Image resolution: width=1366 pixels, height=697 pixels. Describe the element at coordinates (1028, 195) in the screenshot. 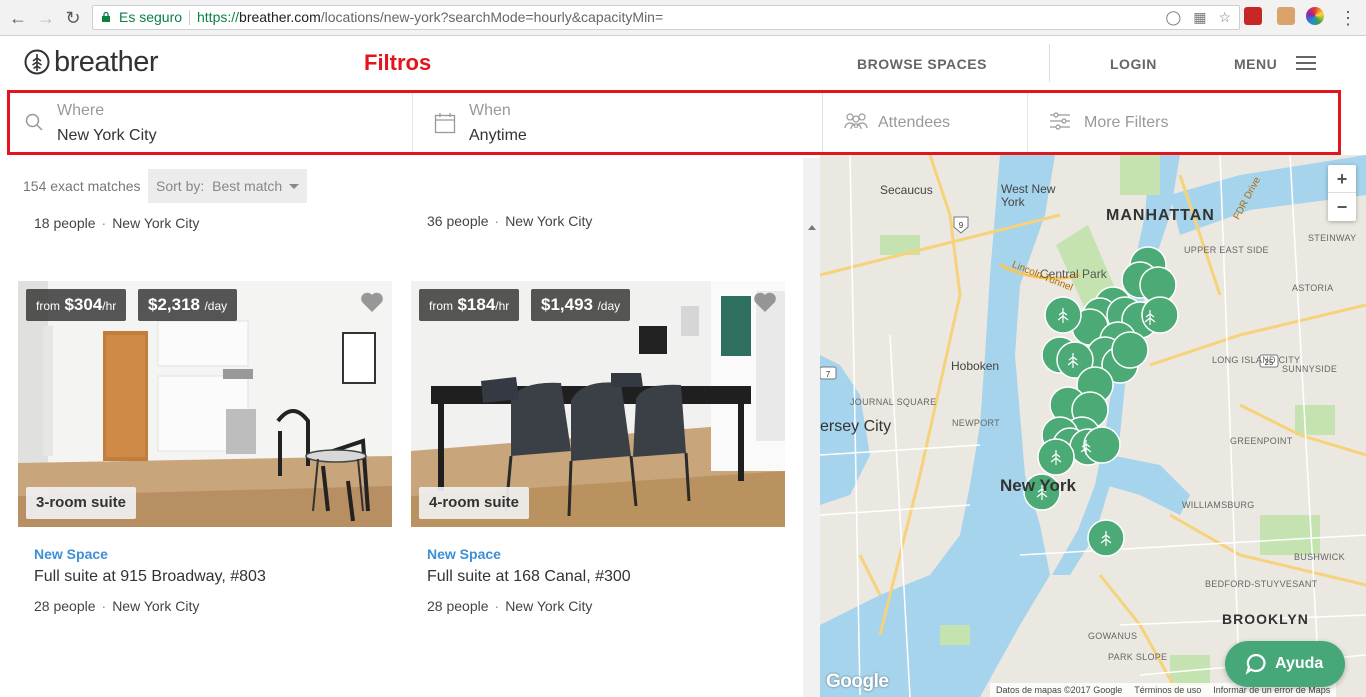

I see `map-label-west-new-york: West New York` at that location.